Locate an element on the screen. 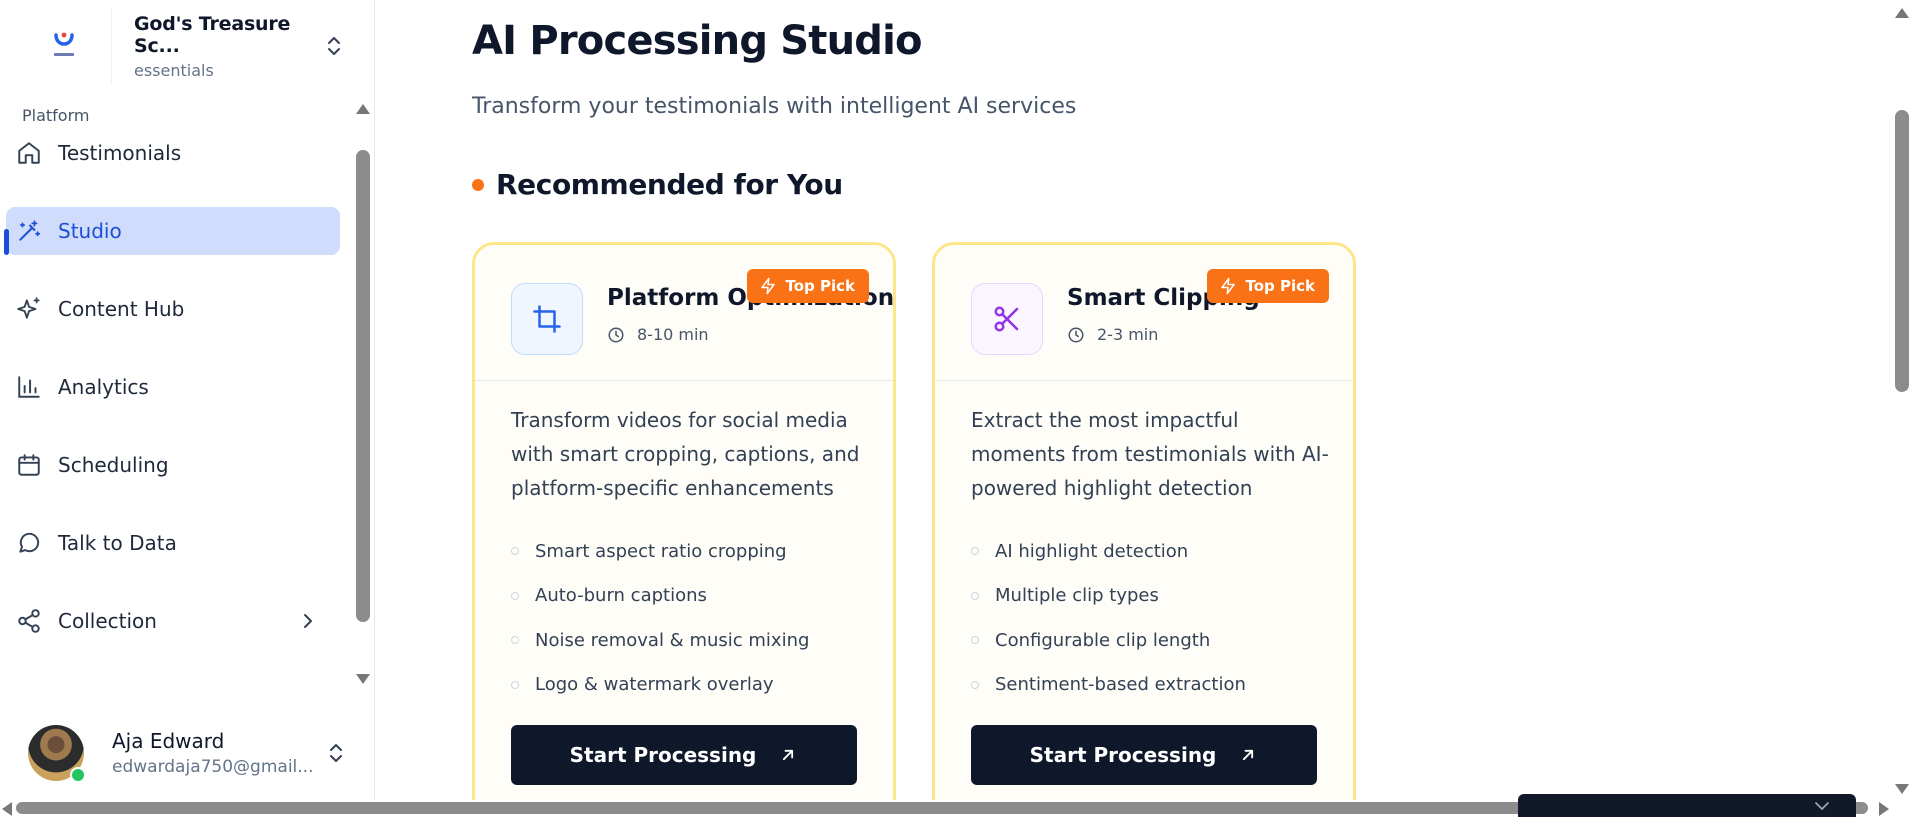 The width and height of the screenshot is (1911, 817). card-duration: 2-3 min is located at coordinates (1112, 334).